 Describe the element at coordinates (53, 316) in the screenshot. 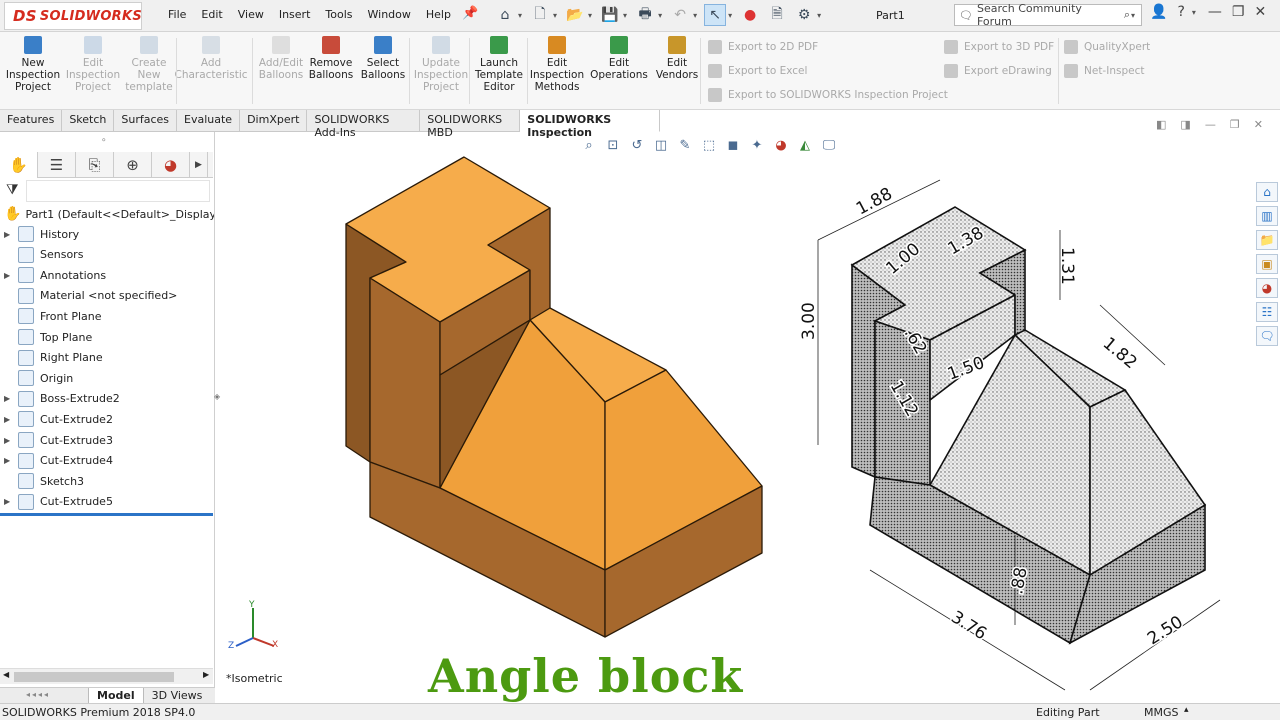

I see `tree-item-front-plane: Front Plane` at that location.